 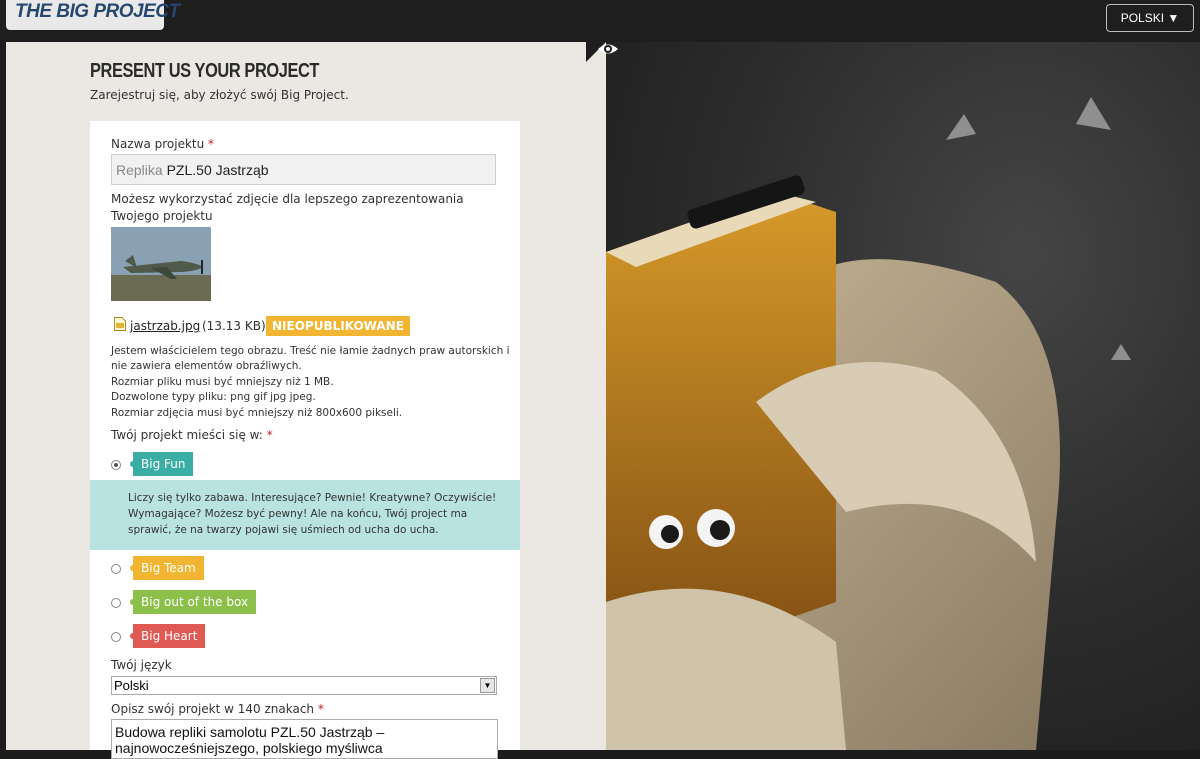 What do you see at coordinates (487, 685) in the screenshot?
I see `chevron-down-icon: ▼` at bounding box center [487, 685].